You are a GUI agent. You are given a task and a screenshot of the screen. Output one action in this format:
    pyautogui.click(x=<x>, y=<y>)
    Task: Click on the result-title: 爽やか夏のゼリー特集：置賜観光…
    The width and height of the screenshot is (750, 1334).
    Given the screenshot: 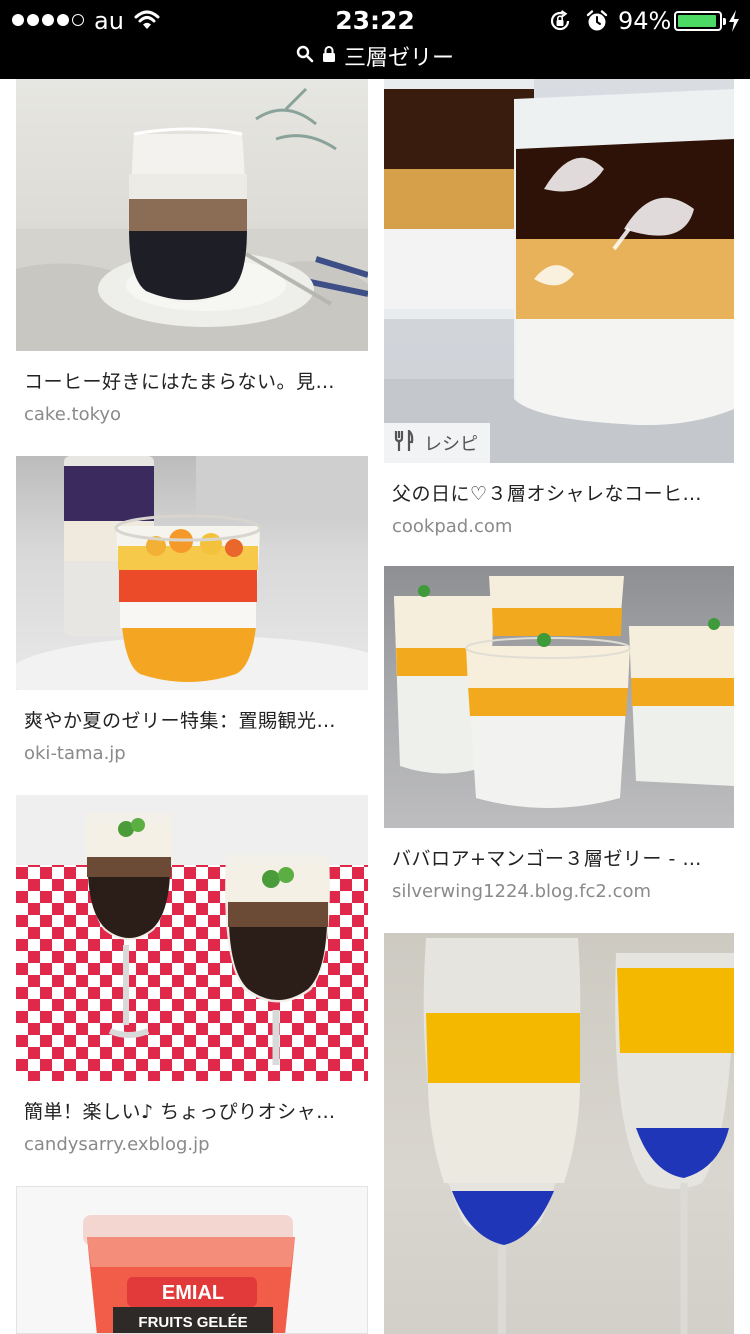 What is the action you would take?
    pyautogui.click(x=192, y=719)
    